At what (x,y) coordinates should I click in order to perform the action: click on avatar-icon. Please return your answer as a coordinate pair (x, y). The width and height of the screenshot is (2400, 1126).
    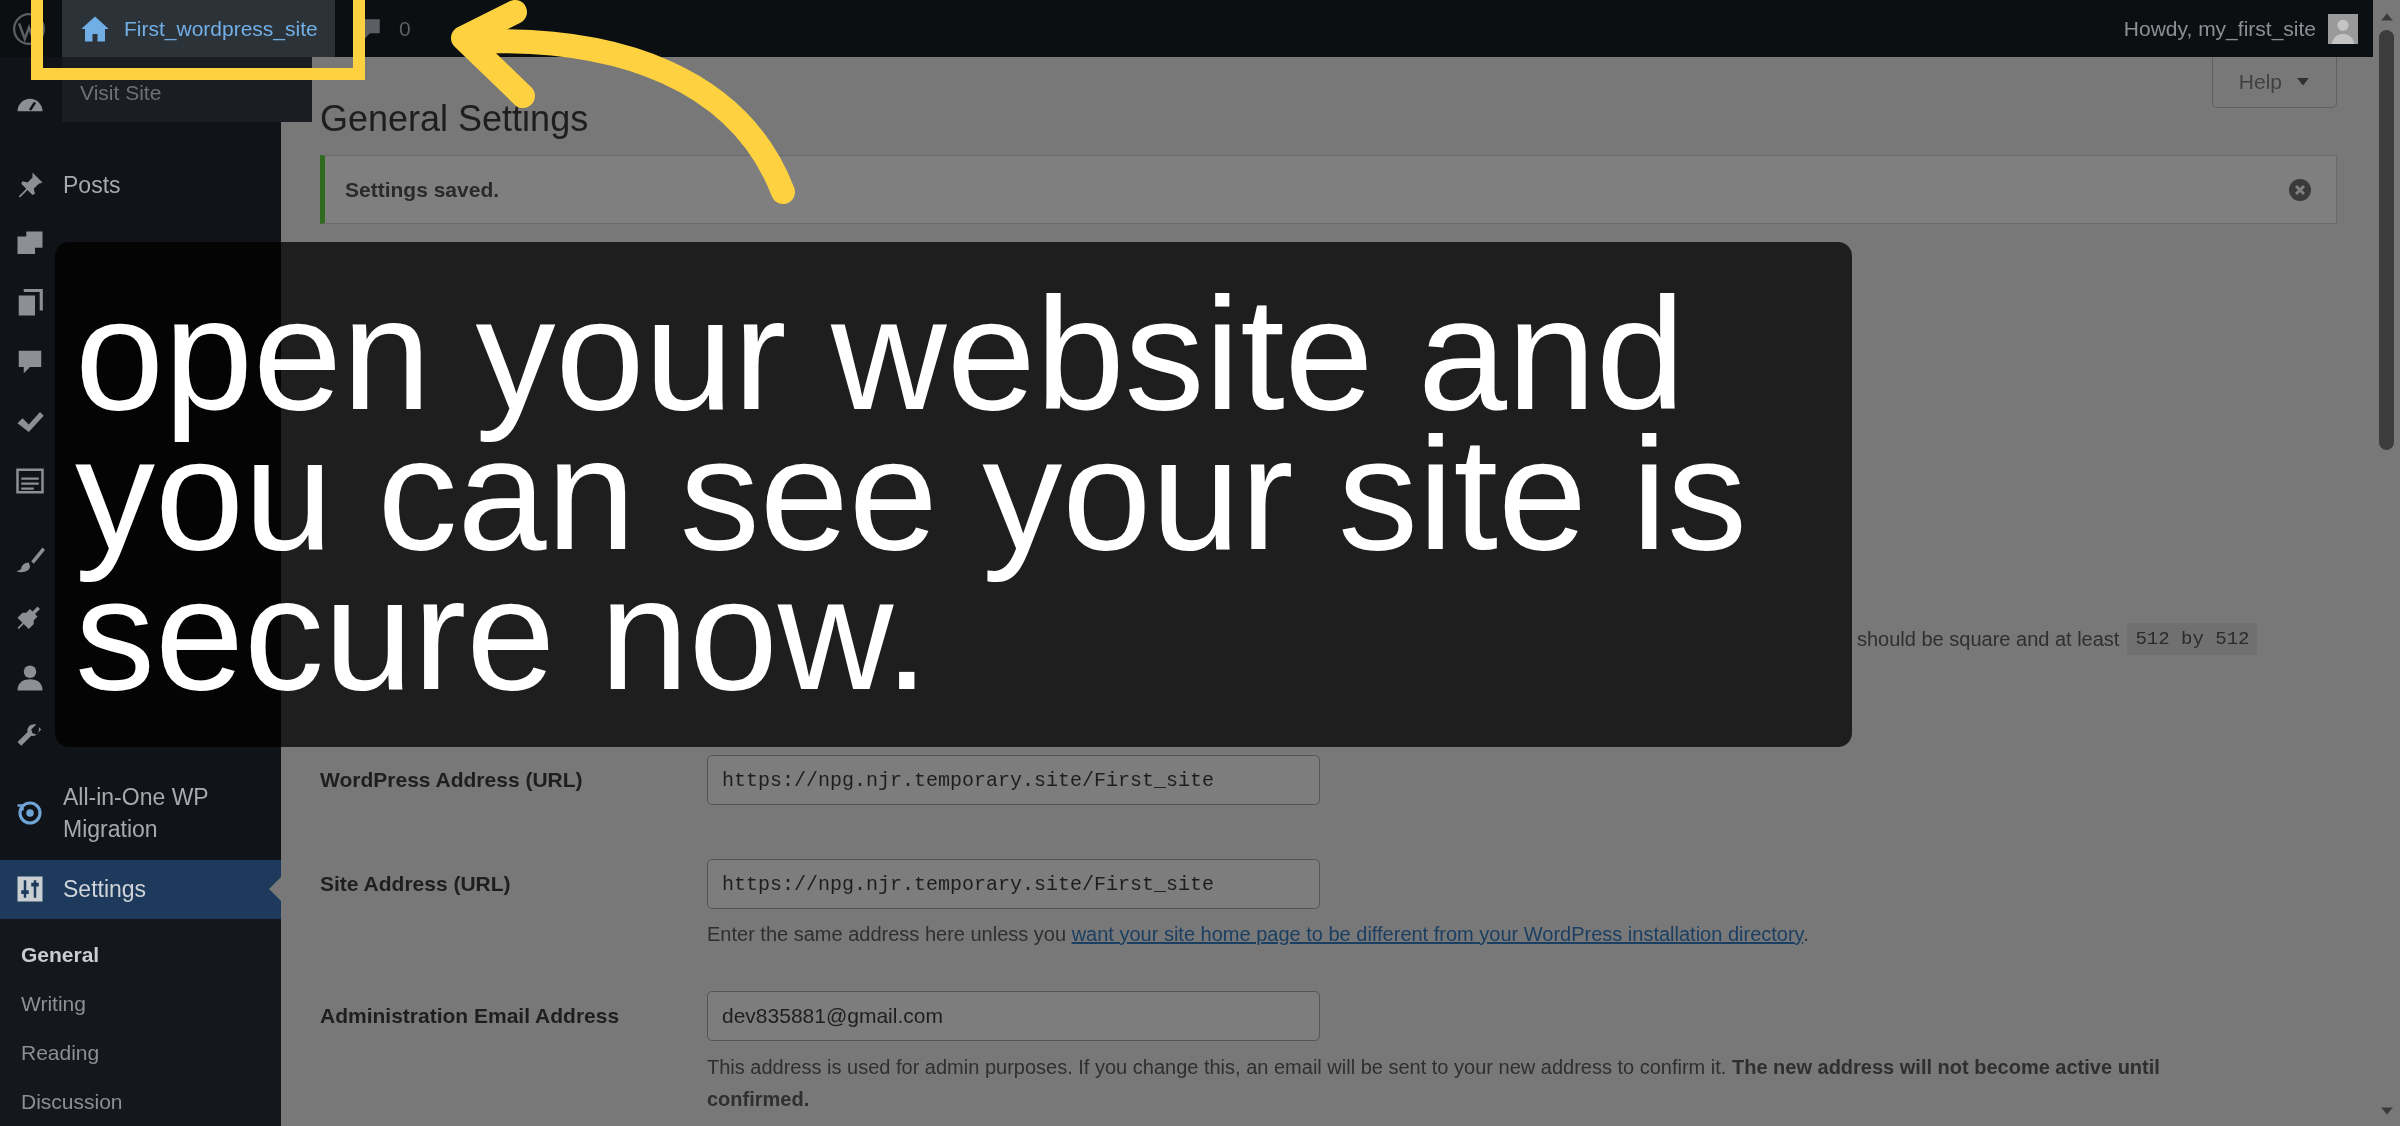
    Looking at the image, I should click on (2343, 28).